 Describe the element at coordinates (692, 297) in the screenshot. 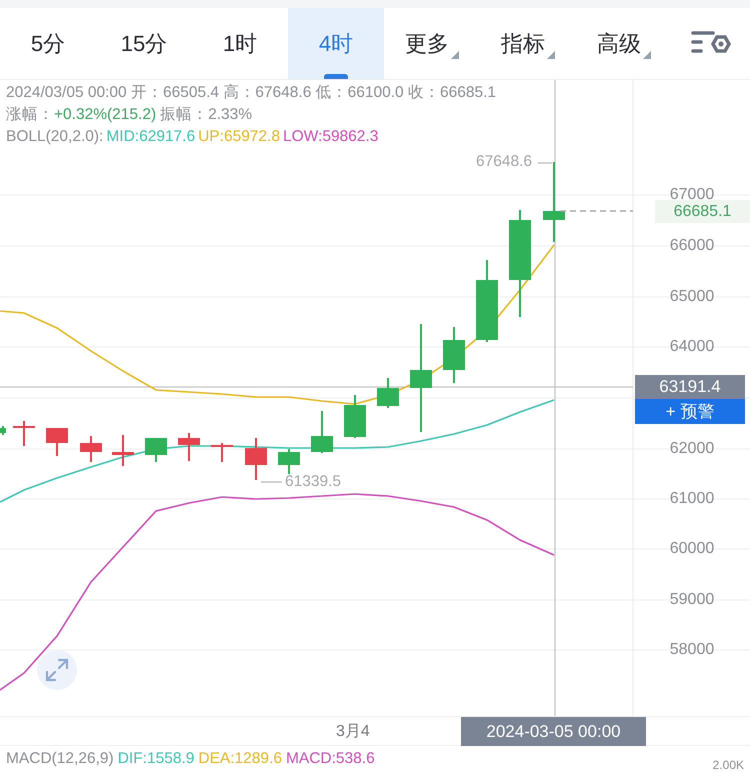

I see `price-axis-label: 65000` at that location.